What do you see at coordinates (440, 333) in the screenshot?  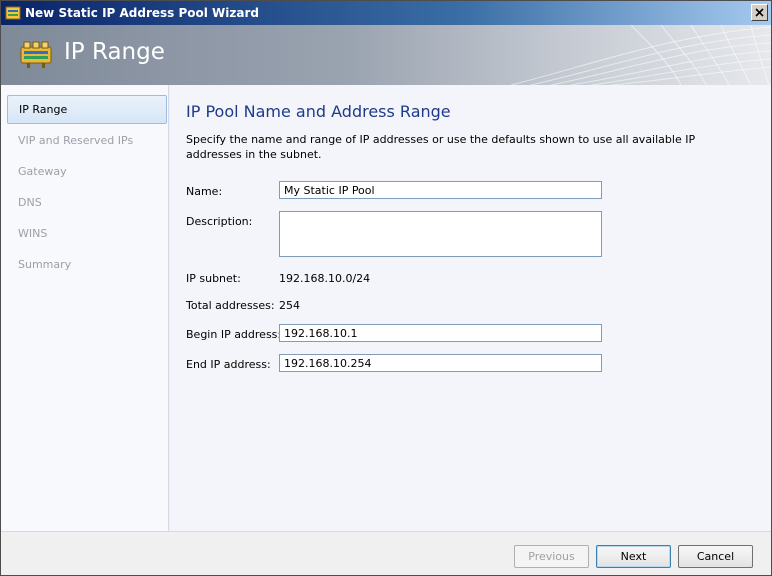 I see `begin-ip-input` at bounding box center [440, 333].